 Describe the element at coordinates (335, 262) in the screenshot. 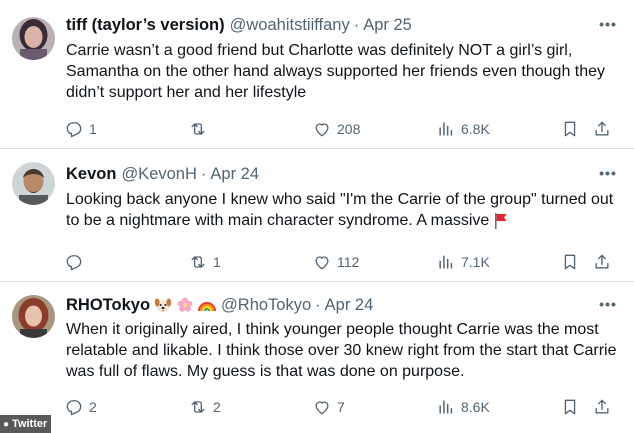

I see `like-button: 112` at that location.